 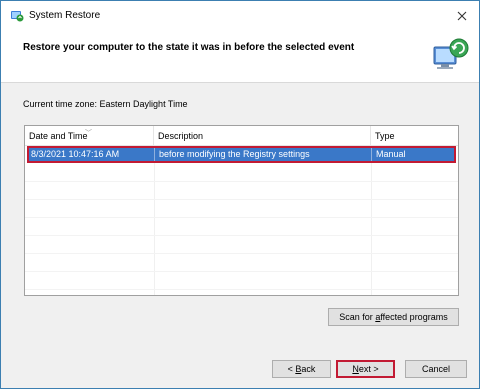 I want to click on back-button: < Back, so click(x=301, y=369).